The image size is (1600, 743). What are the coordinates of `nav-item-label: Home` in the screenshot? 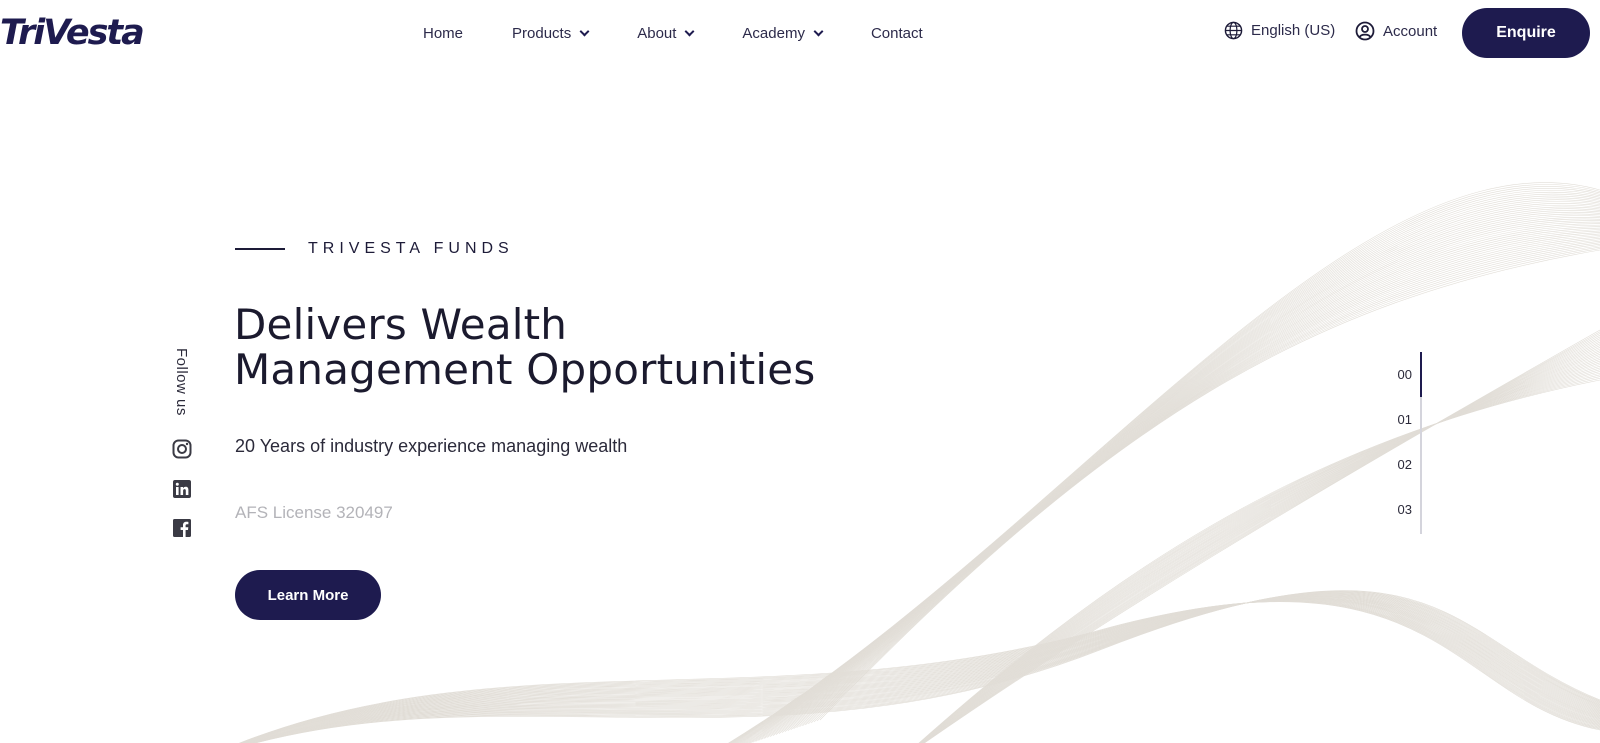 It's located at (443, 33).